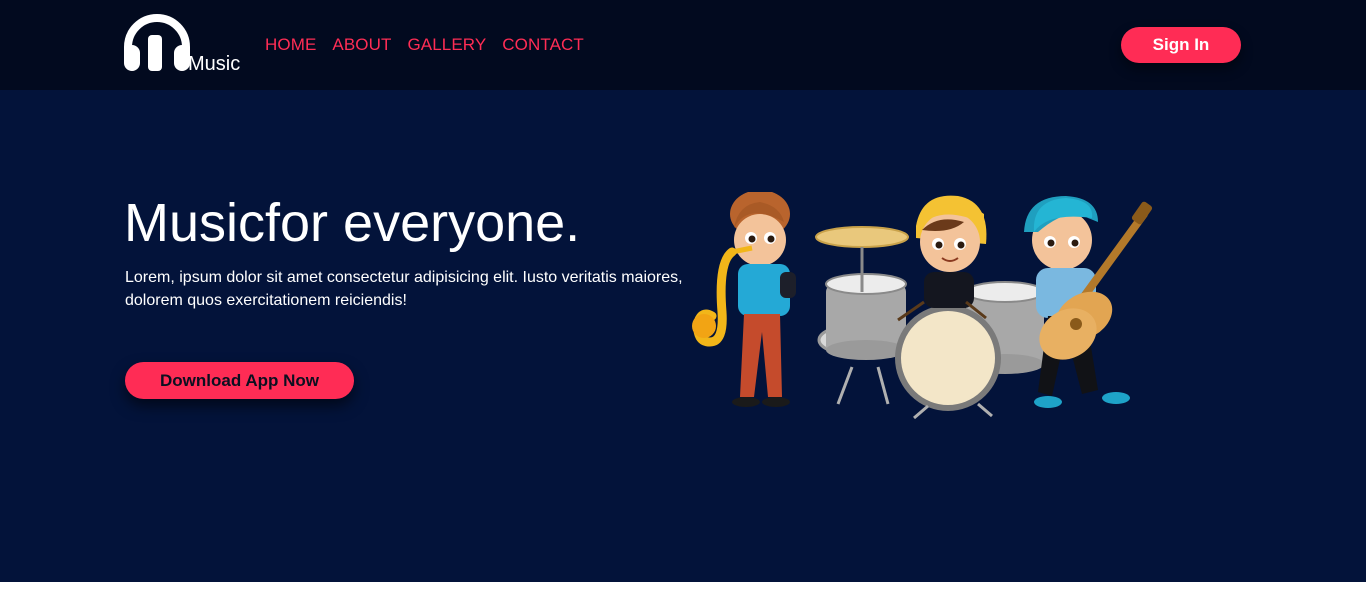 This screenshot has height=615, width=1366. Describe the element at coordinates (744, 299) in the screenshot. I see `saxophone-kid` at that location.